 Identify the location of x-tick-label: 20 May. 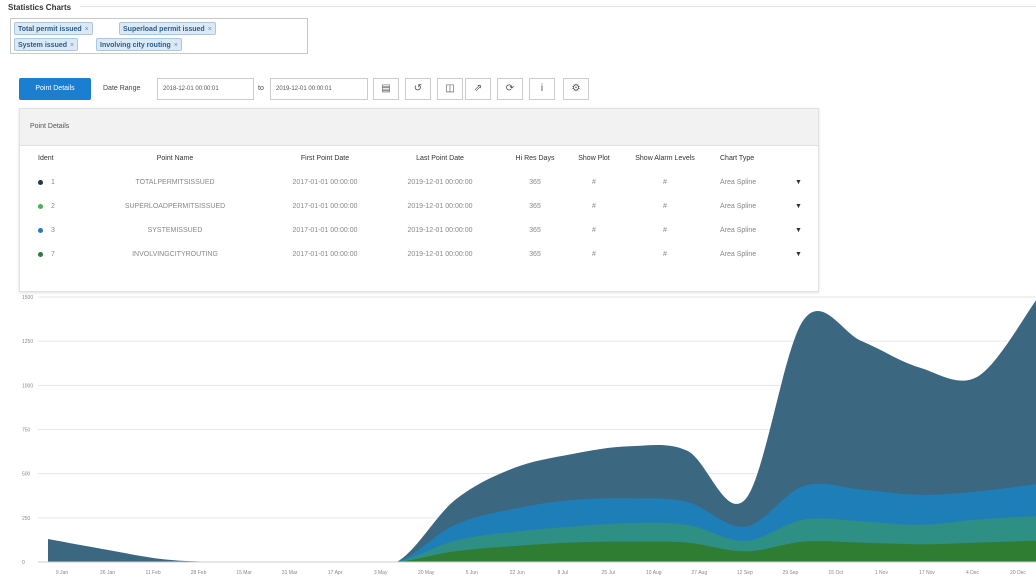
(426, 573).